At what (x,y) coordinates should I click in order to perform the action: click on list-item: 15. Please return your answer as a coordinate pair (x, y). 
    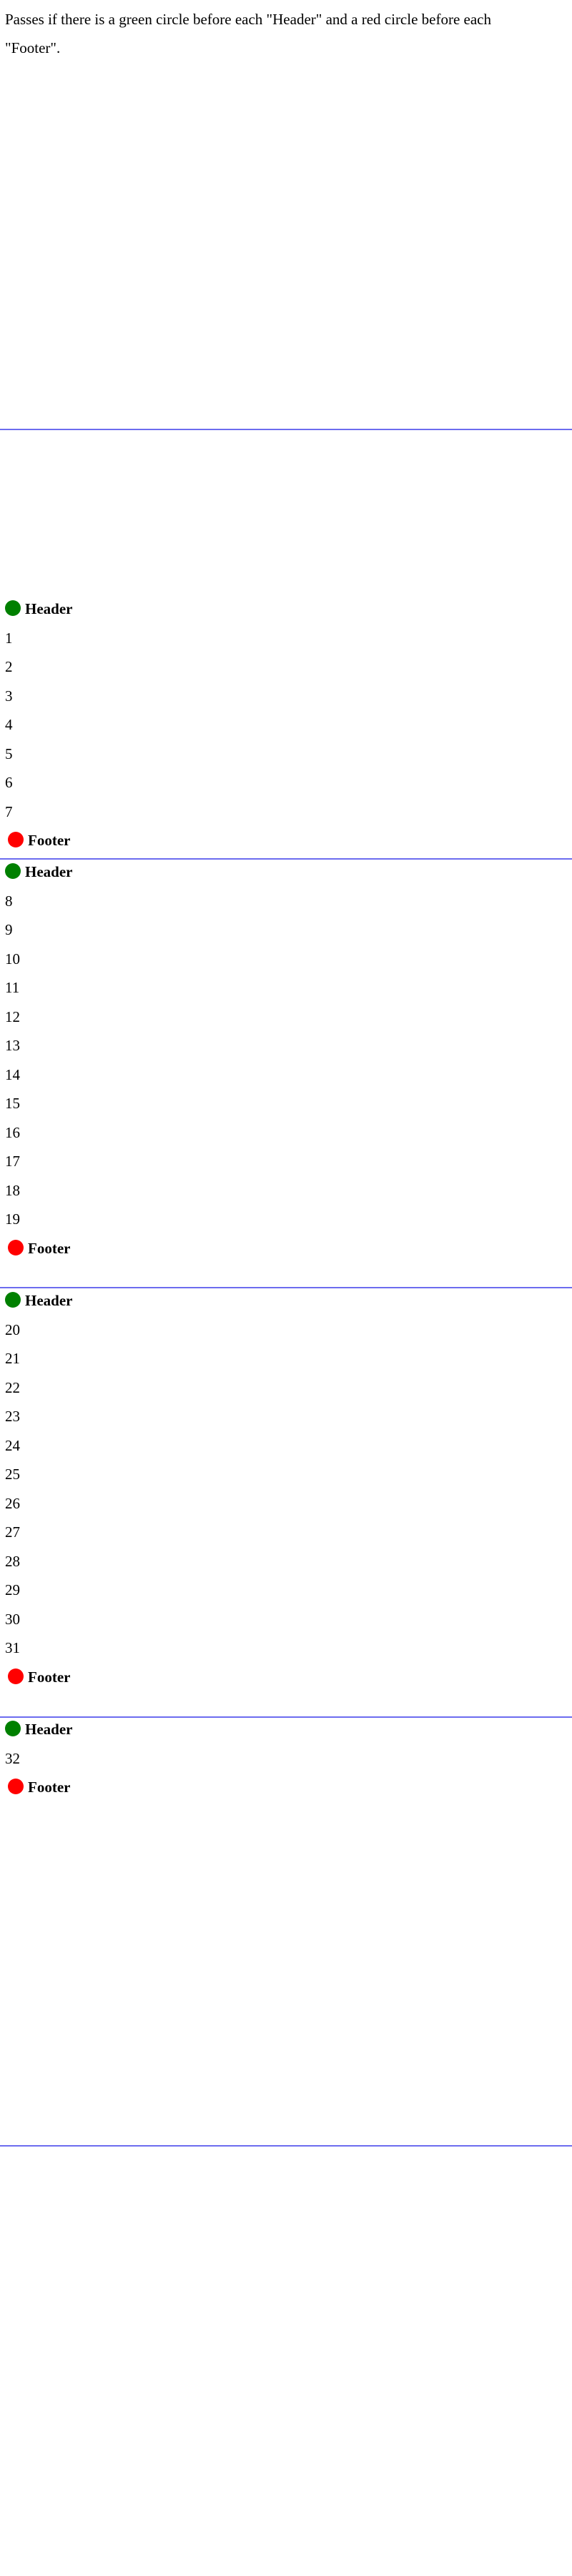
    Looking at the image, I should click on (12, 1103).